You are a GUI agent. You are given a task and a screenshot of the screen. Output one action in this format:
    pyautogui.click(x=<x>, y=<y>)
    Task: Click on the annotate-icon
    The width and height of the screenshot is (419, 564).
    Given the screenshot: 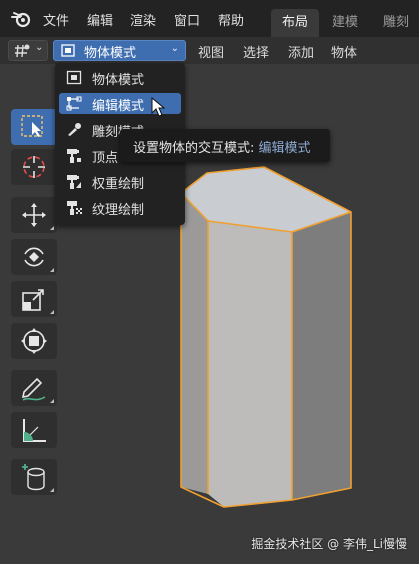 What is the action you would take?
    pyautogui.click(x=33, y=389)
    